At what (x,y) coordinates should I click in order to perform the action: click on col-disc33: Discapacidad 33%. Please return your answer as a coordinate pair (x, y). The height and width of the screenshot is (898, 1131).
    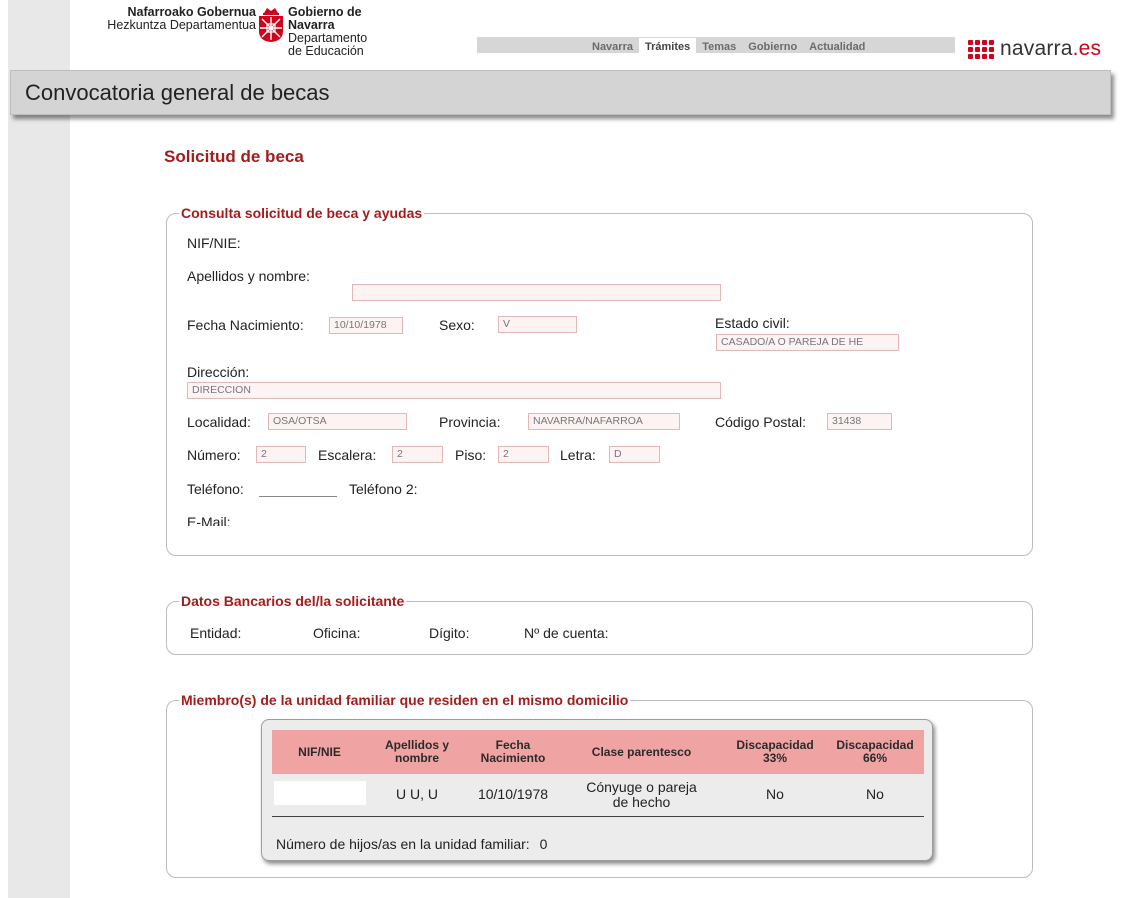
    Looking at the image, I should click on (775, 752).